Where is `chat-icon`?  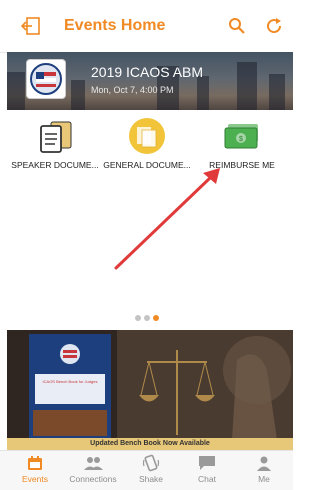 chat-icon is located at coordinates (207, 463).